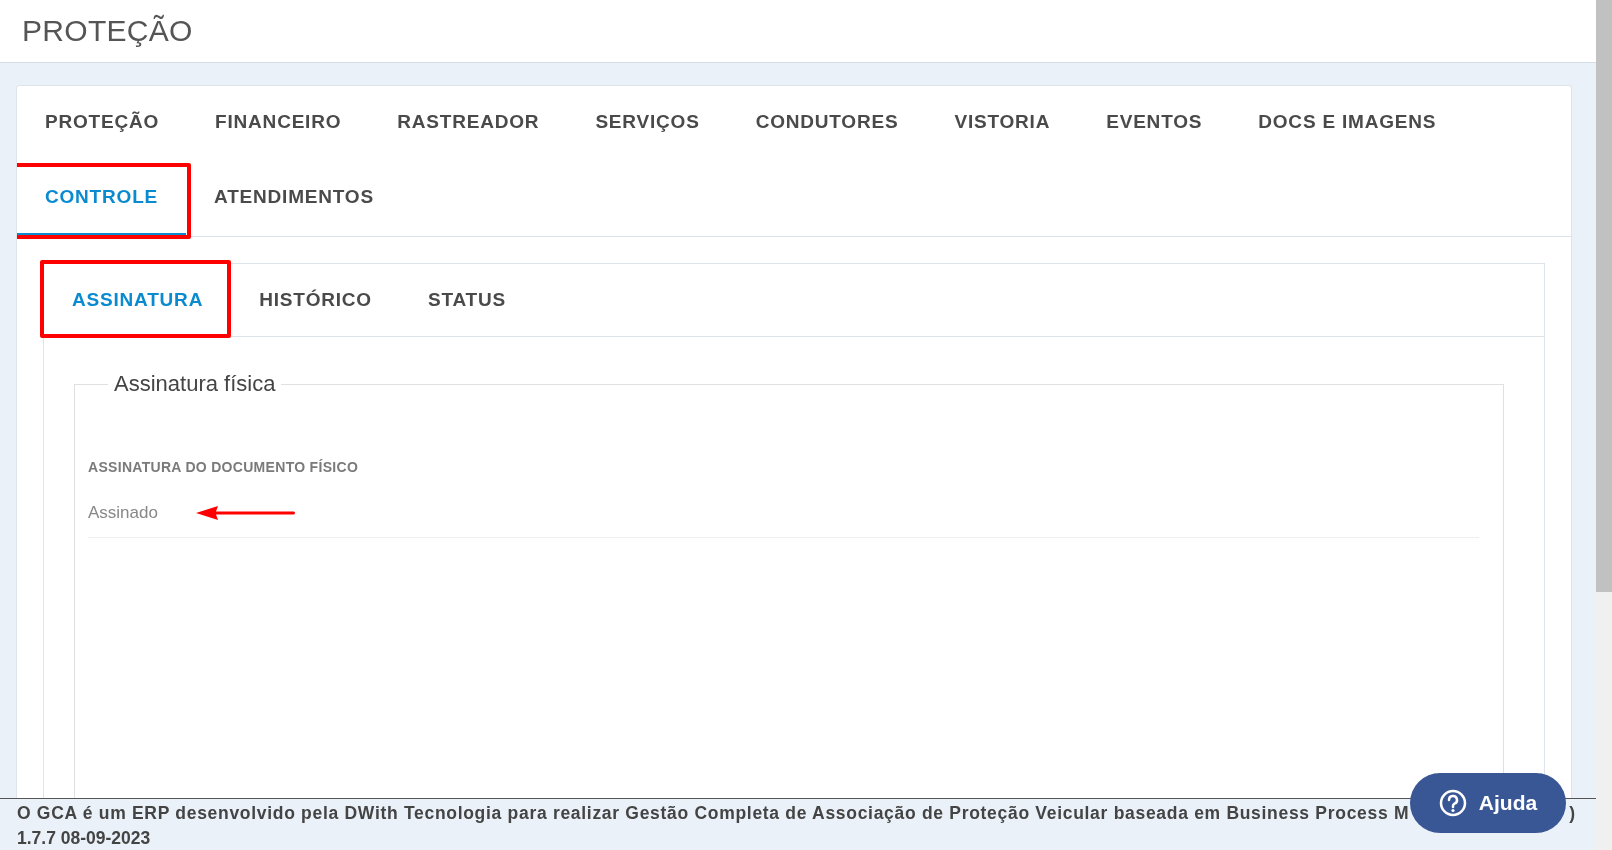 The image size is (1612, 850). I want to click on tab: VISTORIA, so click(1002, 123).